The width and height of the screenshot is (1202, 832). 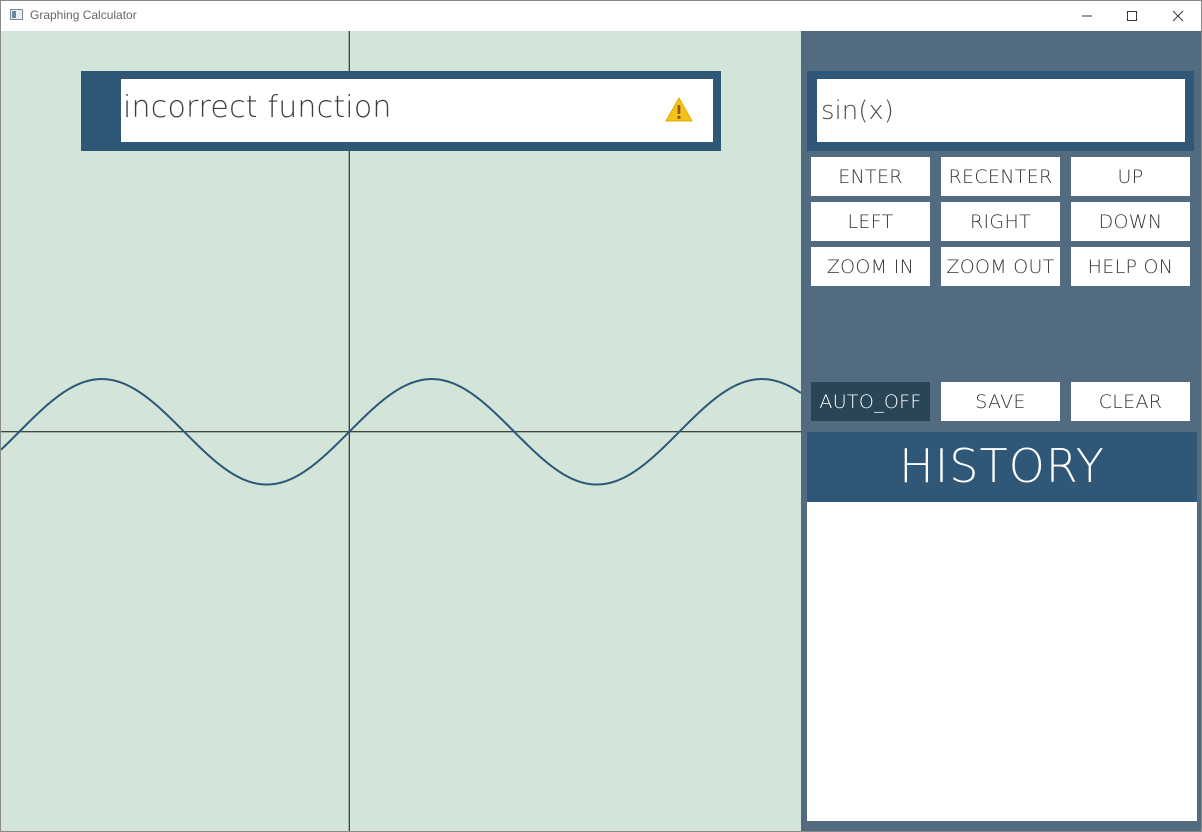 What do you see at coordinates (1000, 176) in the screenshot?
I see `recenter-button: RECENTER` at bounding box center [1000, 176].